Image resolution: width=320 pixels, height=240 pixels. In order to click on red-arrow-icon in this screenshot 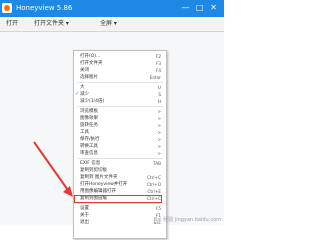, I will do `click(53, 169)`.